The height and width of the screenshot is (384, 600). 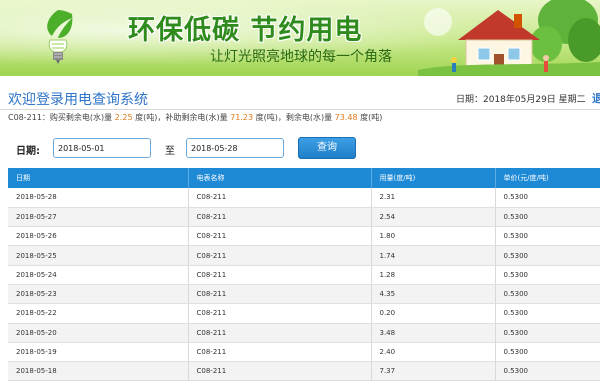 I want to click on table-row: 2018-05-22 C08-211 0.20 0.5300, so click(x=304, y=313).